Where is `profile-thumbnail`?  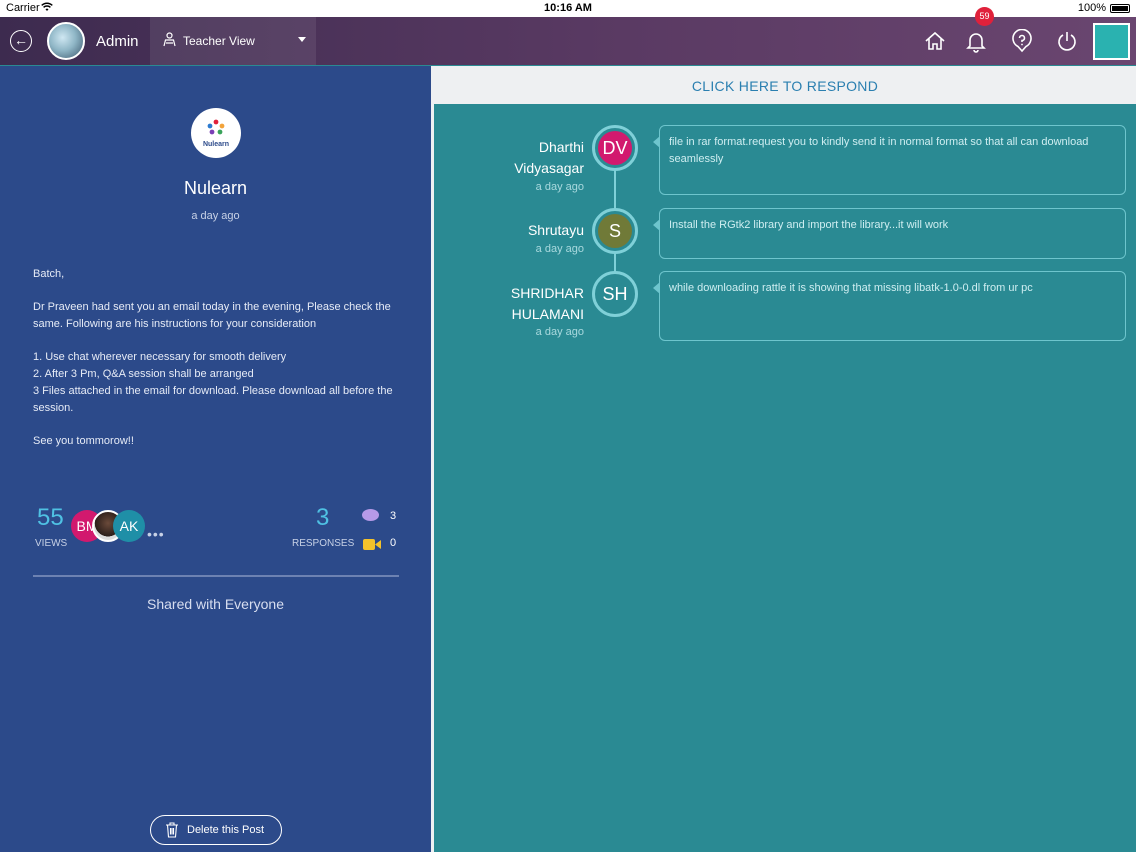 profile-thumbnail is located at coordinates (1111, 41).